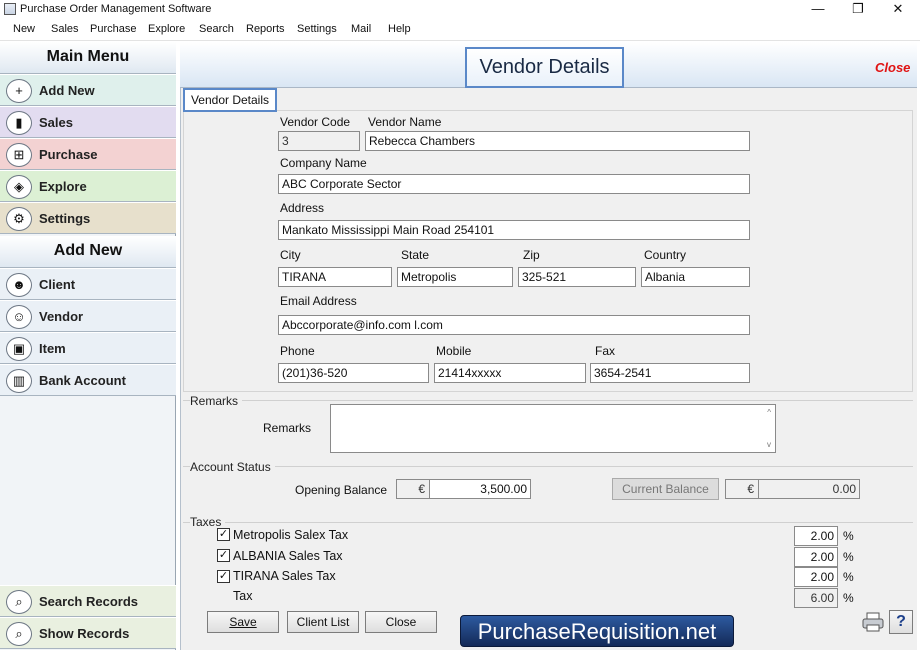 This screenshot has height=650, width=920. Describe the element at coordinates (557, 141) in the screenshot. I see `vendor-name-field: Rebecca Chambers` at that location.